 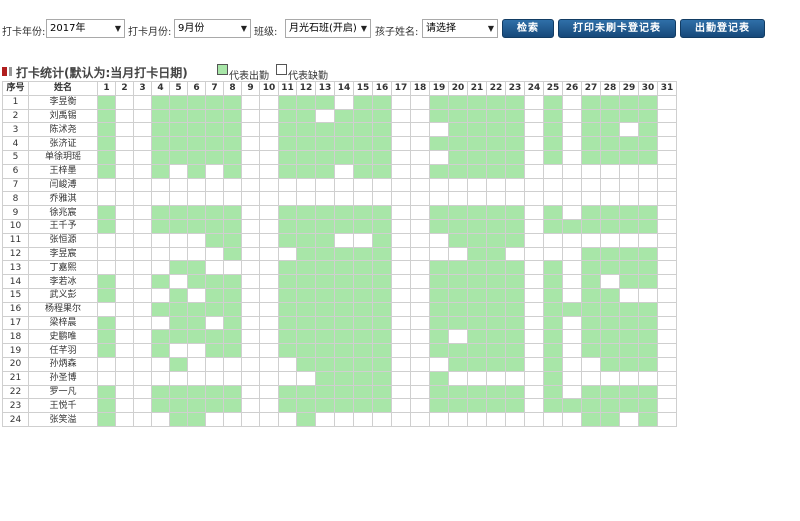 What do you see at coordinates (15, 337) in the screenshot?
I see `row-index: 18` at bounding box center [15, 337].